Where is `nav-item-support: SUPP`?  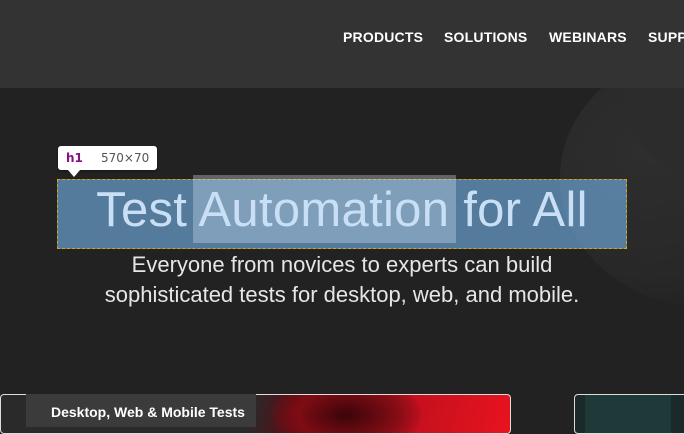
nav-item-support: SUPP is located at coordinates (666, 37).